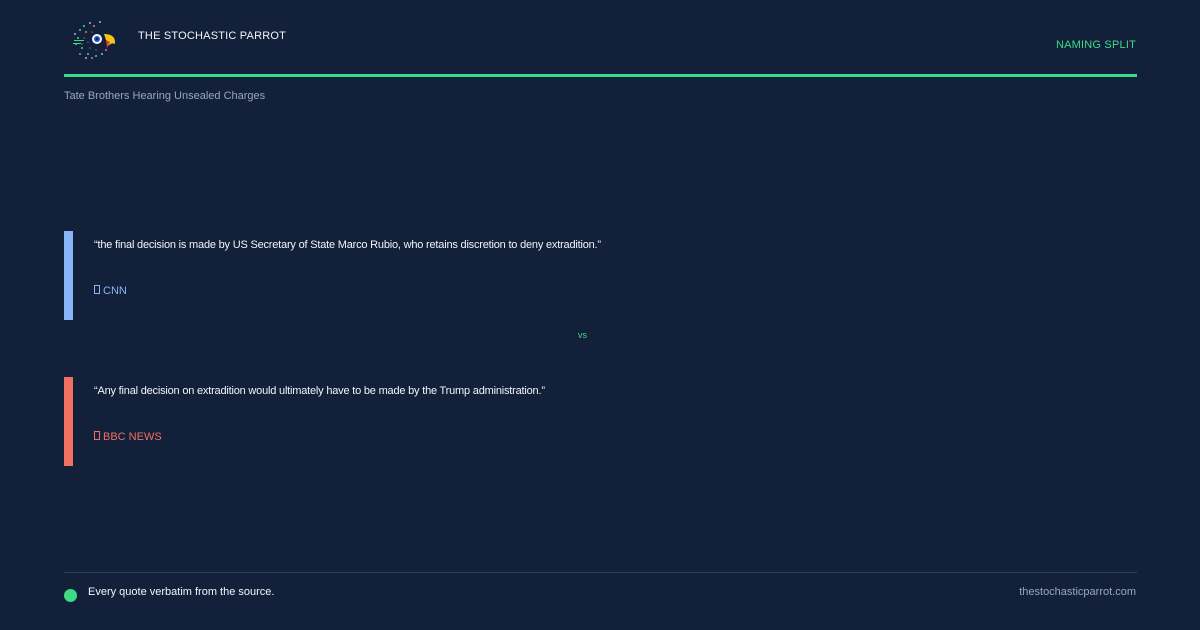 This screenshot has width=1200, height=630. What do you see at coordinates (94, 40) in the screenshot?
I see `parrot-logo-icon` at bounding box center [94, 40].